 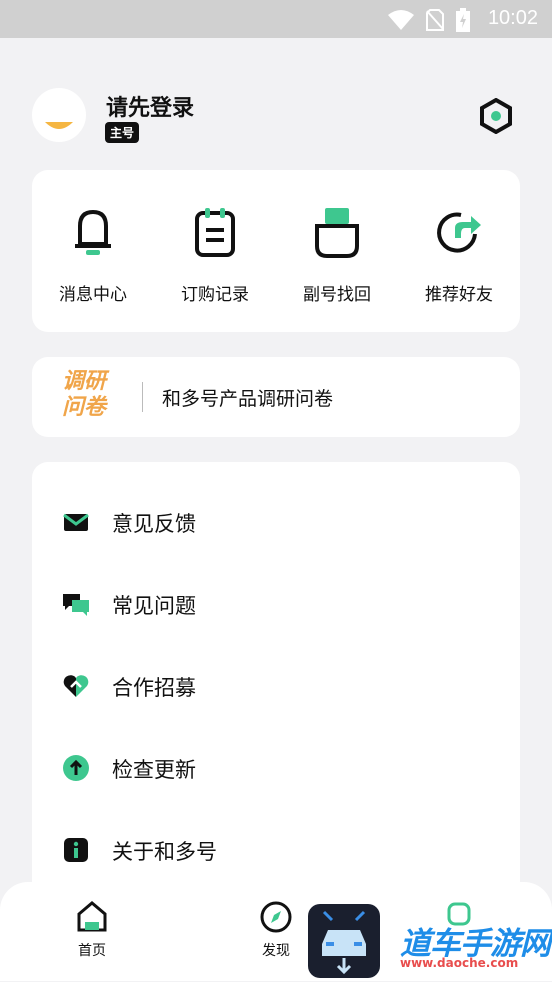 I want to click on survey-banner: 调研 问卷 和多号产品调研问卷, so click(x=276, y=397).